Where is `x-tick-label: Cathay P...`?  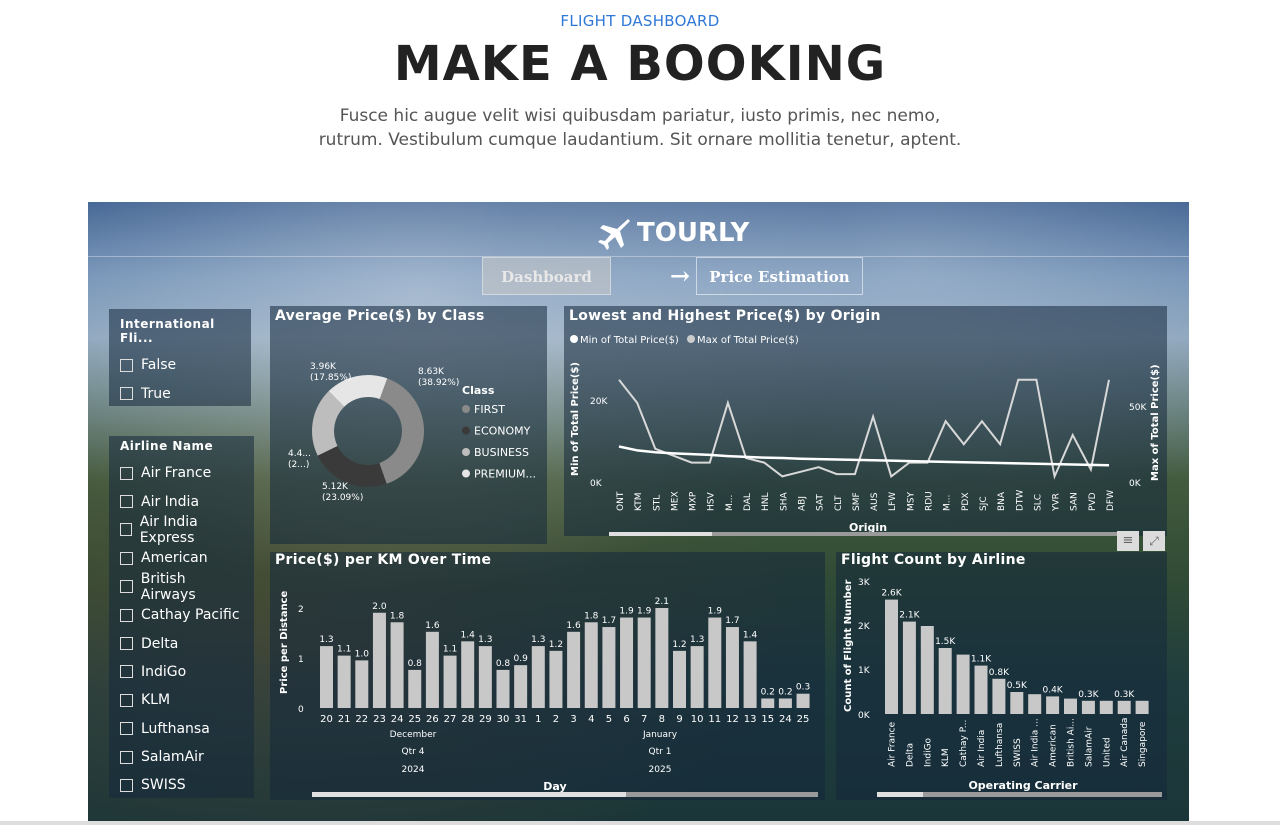
x-tick-label: Cathay P... is located at coordinates (964, 743).